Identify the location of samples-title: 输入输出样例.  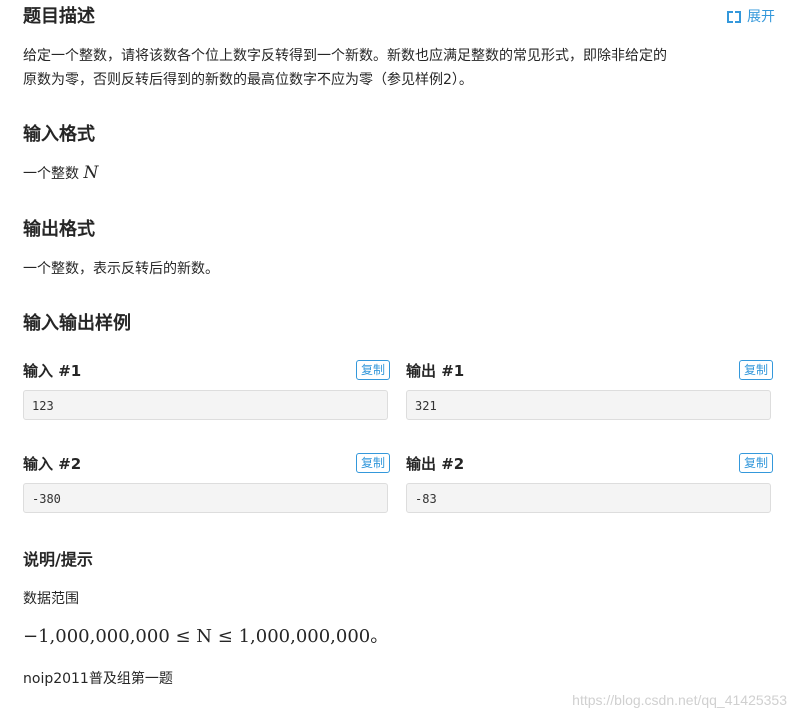
(77, 323).